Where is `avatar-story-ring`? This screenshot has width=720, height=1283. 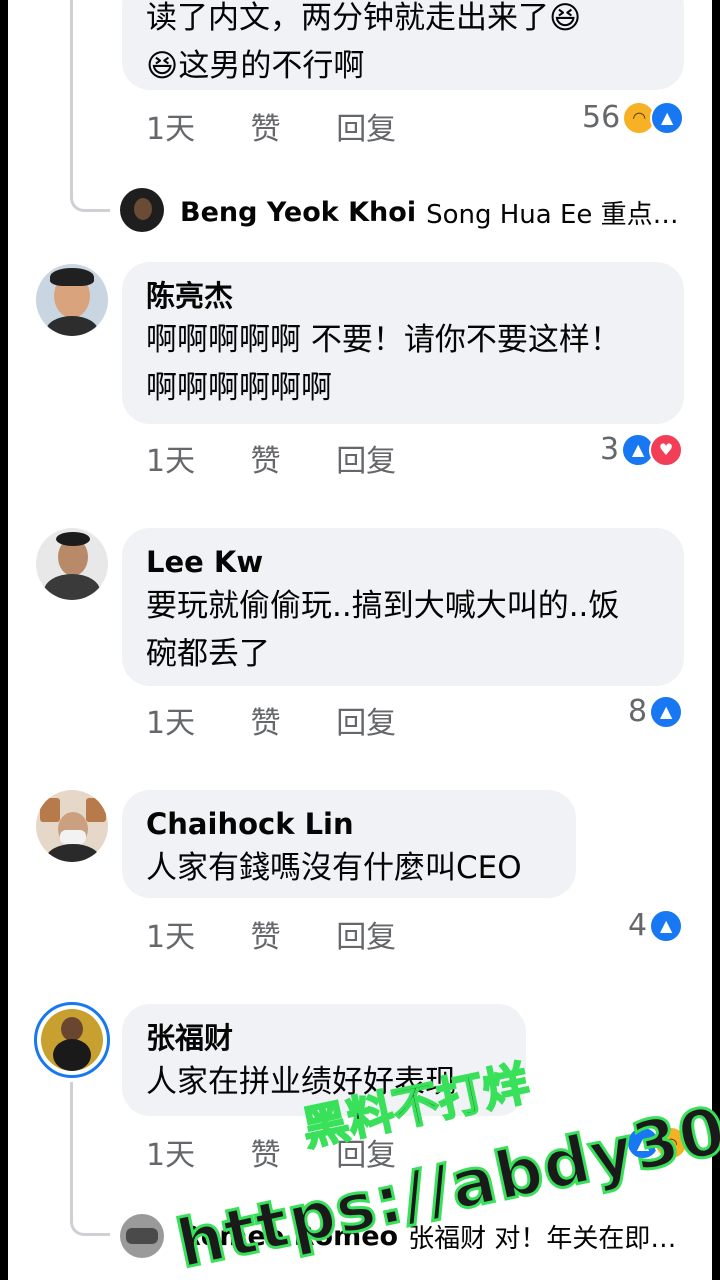 avatar-story-ring is located at coordinates (72, 1040).